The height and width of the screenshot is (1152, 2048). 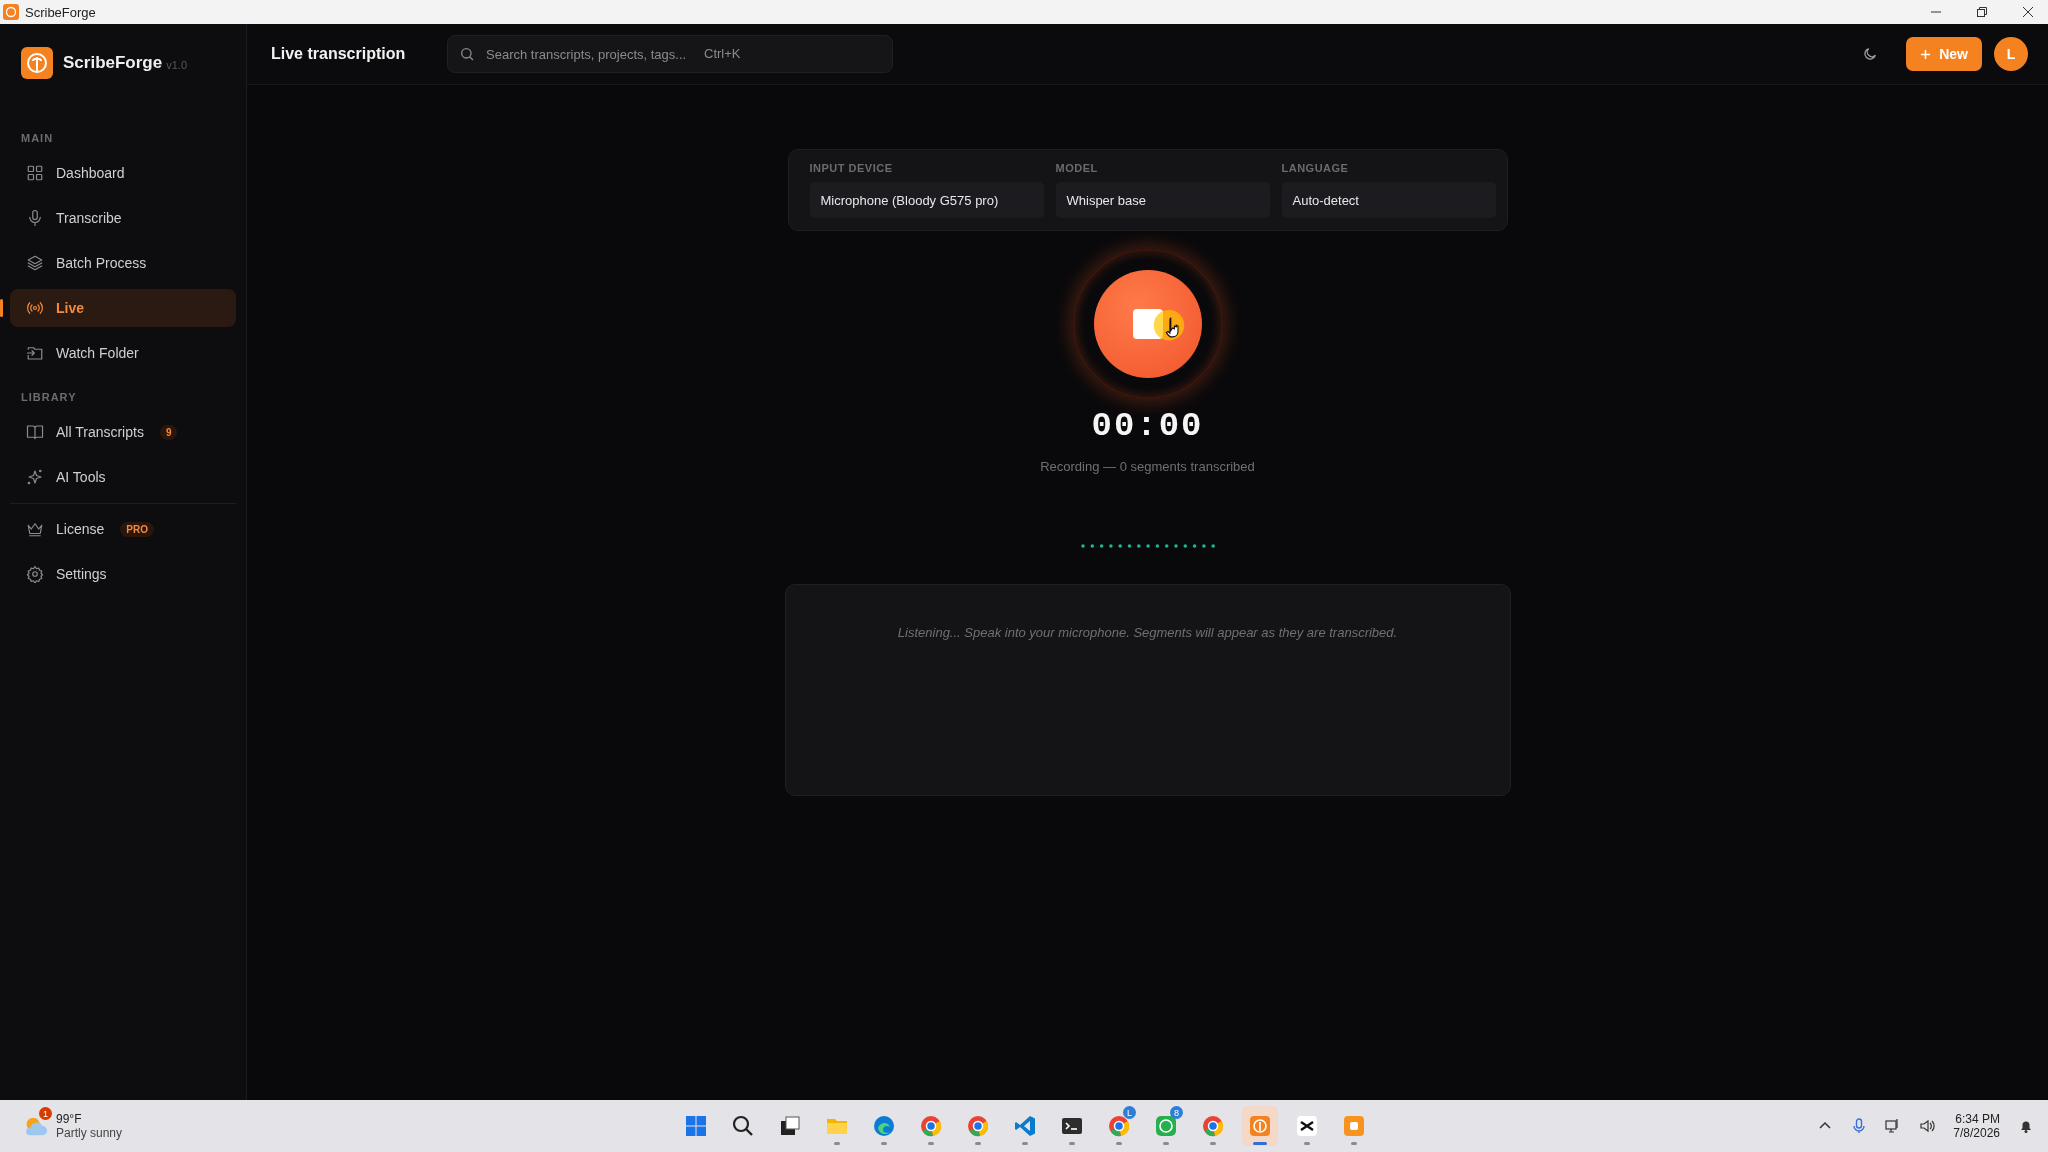 What do you see at coordinates (176, 65) in the screenshot?
I see `version-label: v1.0` at bounding box center [176, 65].